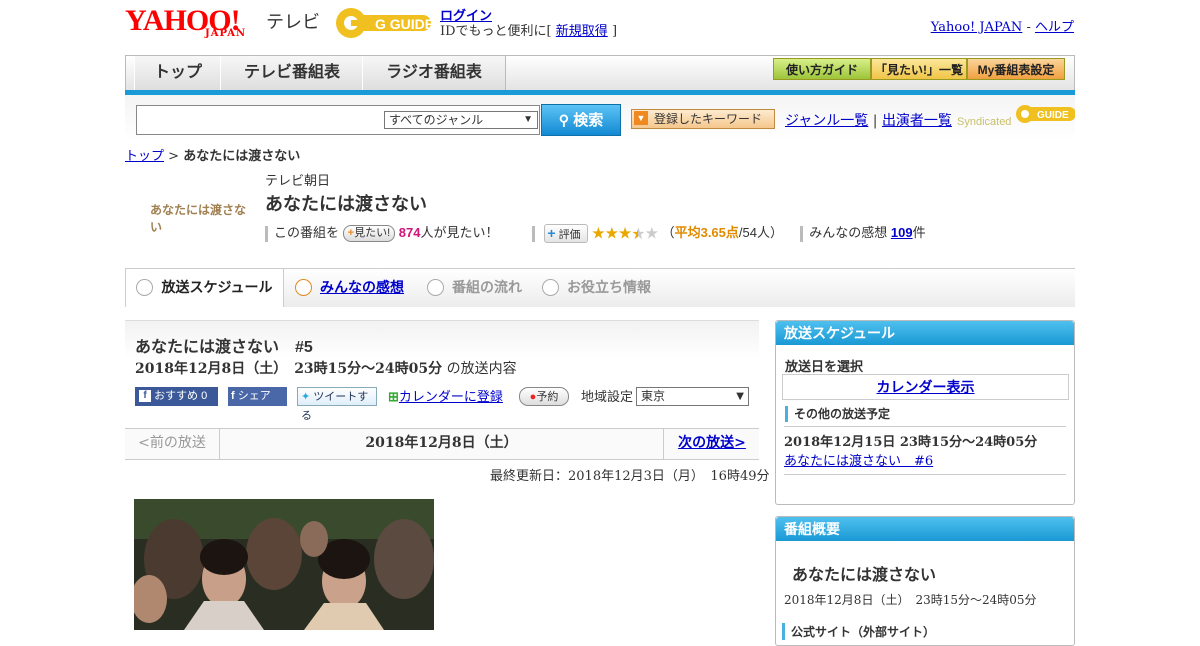 This screenshot has height=646, width=1200. I want to click on genre-links: ジャンル一覧 | 出演者一覧, so click(868, 120).